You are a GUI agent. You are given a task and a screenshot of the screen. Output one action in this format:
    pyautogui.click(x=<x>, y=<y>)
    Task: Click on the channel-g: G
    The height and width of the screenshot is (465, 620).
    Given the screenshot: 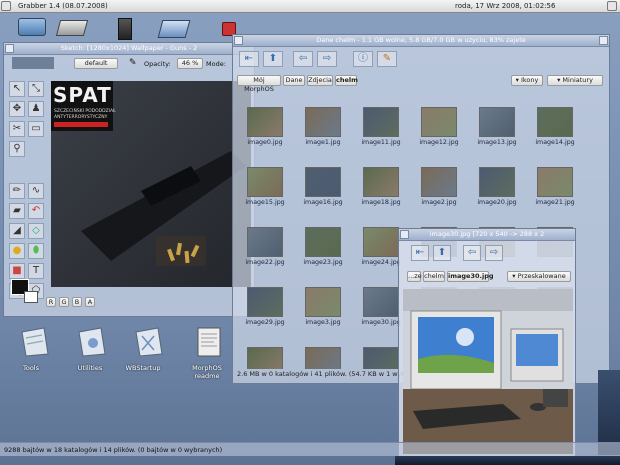 What is the action you would take?
    pyautogui.click(x=64, y=302)
    